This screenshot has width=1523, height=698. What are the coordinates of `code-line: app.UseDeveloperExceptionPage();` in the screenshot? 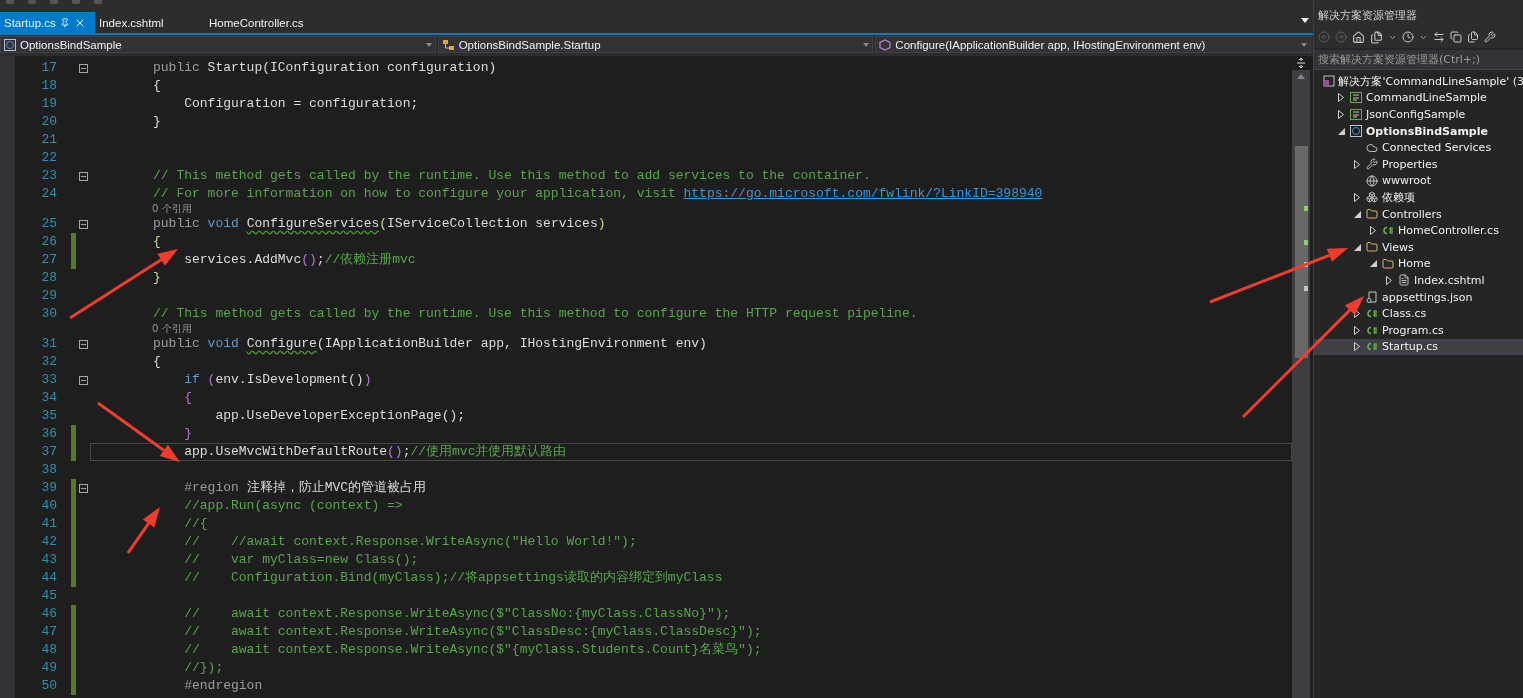 It's located at (340, 416).